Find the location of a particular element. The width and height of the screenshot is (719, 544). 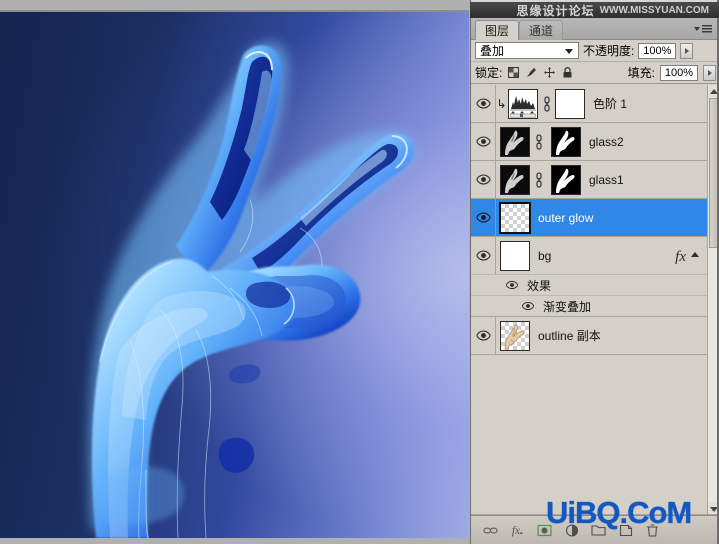

layer-thumbnail-levels is located at coordinates (523, 103).